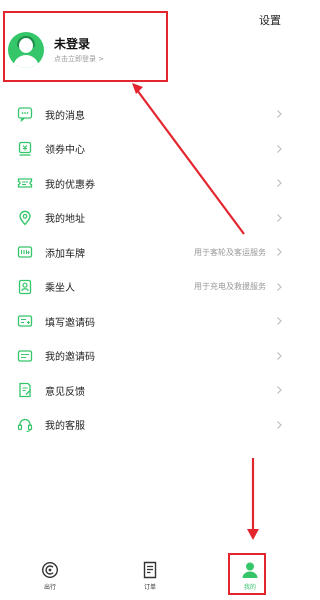 This screenshot has width=320, height=600. What do you see at coordinates (65, 220) in the screenshot?
I see `menu-label: 我的地址` at bounding box center [65, 220].